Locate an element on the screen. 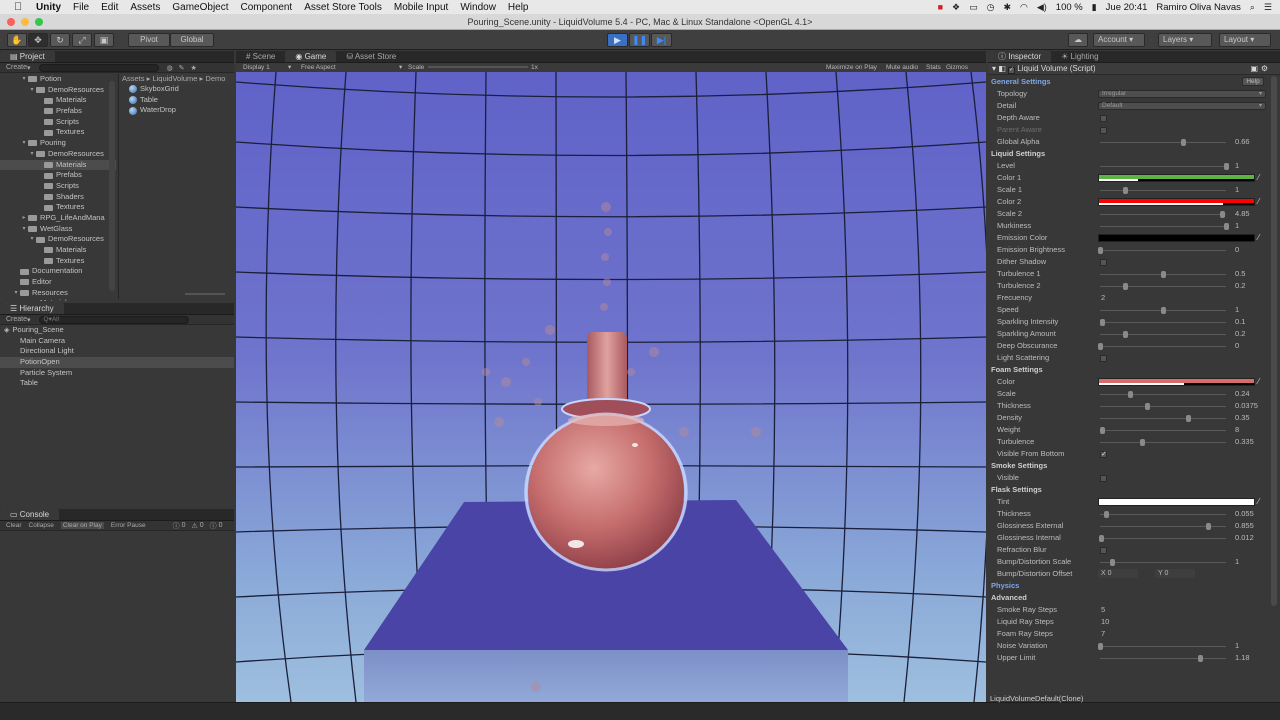  project-folder-row: Prefabs is located at coordinates (58, 175).